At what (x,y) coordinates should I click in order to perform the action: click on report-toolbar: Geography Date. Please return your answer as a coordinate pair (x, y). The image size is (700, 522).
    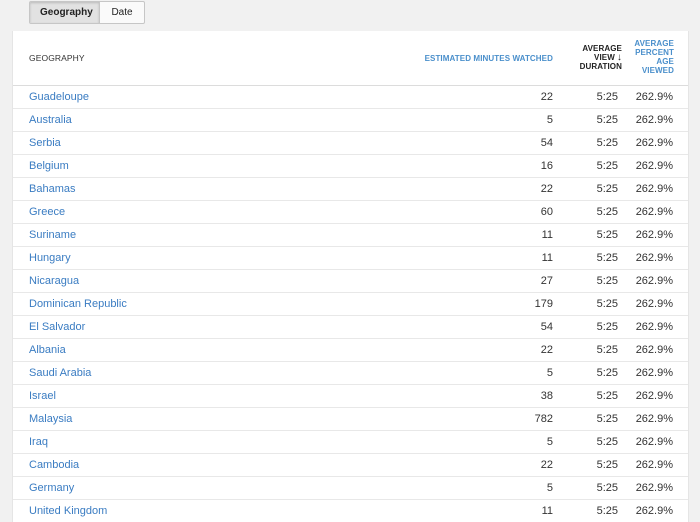
    Looking at the image, I should click on (350, 15).